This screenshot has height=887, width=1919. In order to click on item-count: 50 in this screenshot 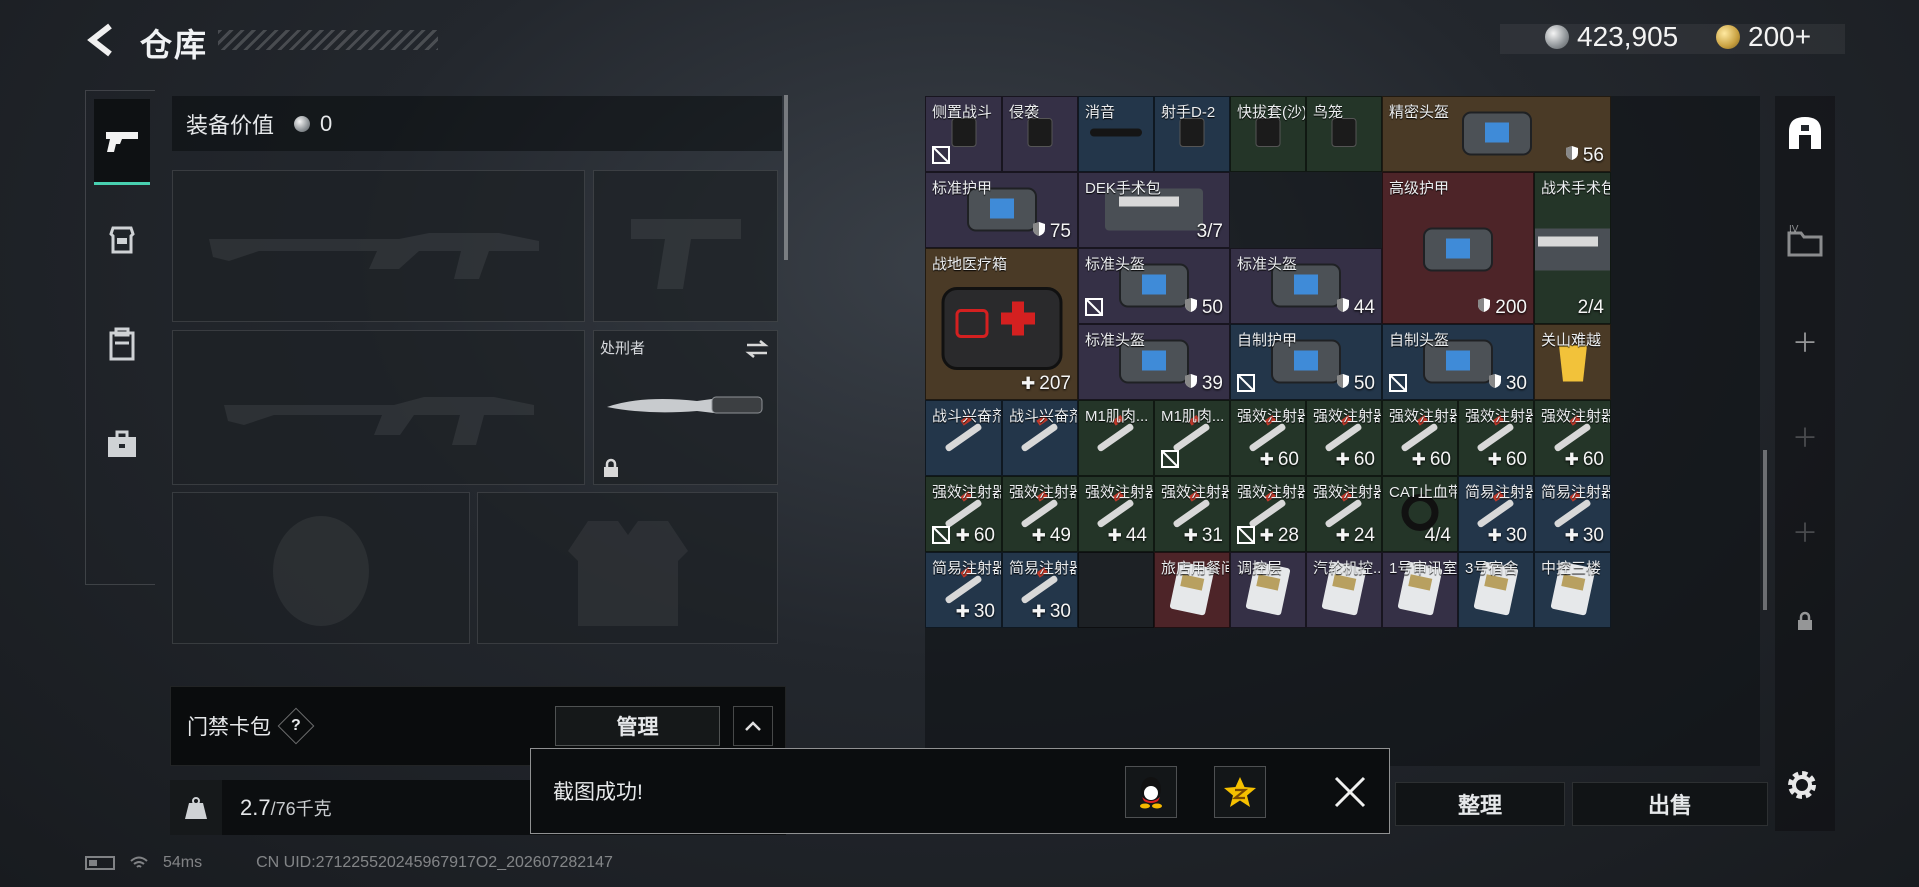, I will do `click(1355, 384)`.